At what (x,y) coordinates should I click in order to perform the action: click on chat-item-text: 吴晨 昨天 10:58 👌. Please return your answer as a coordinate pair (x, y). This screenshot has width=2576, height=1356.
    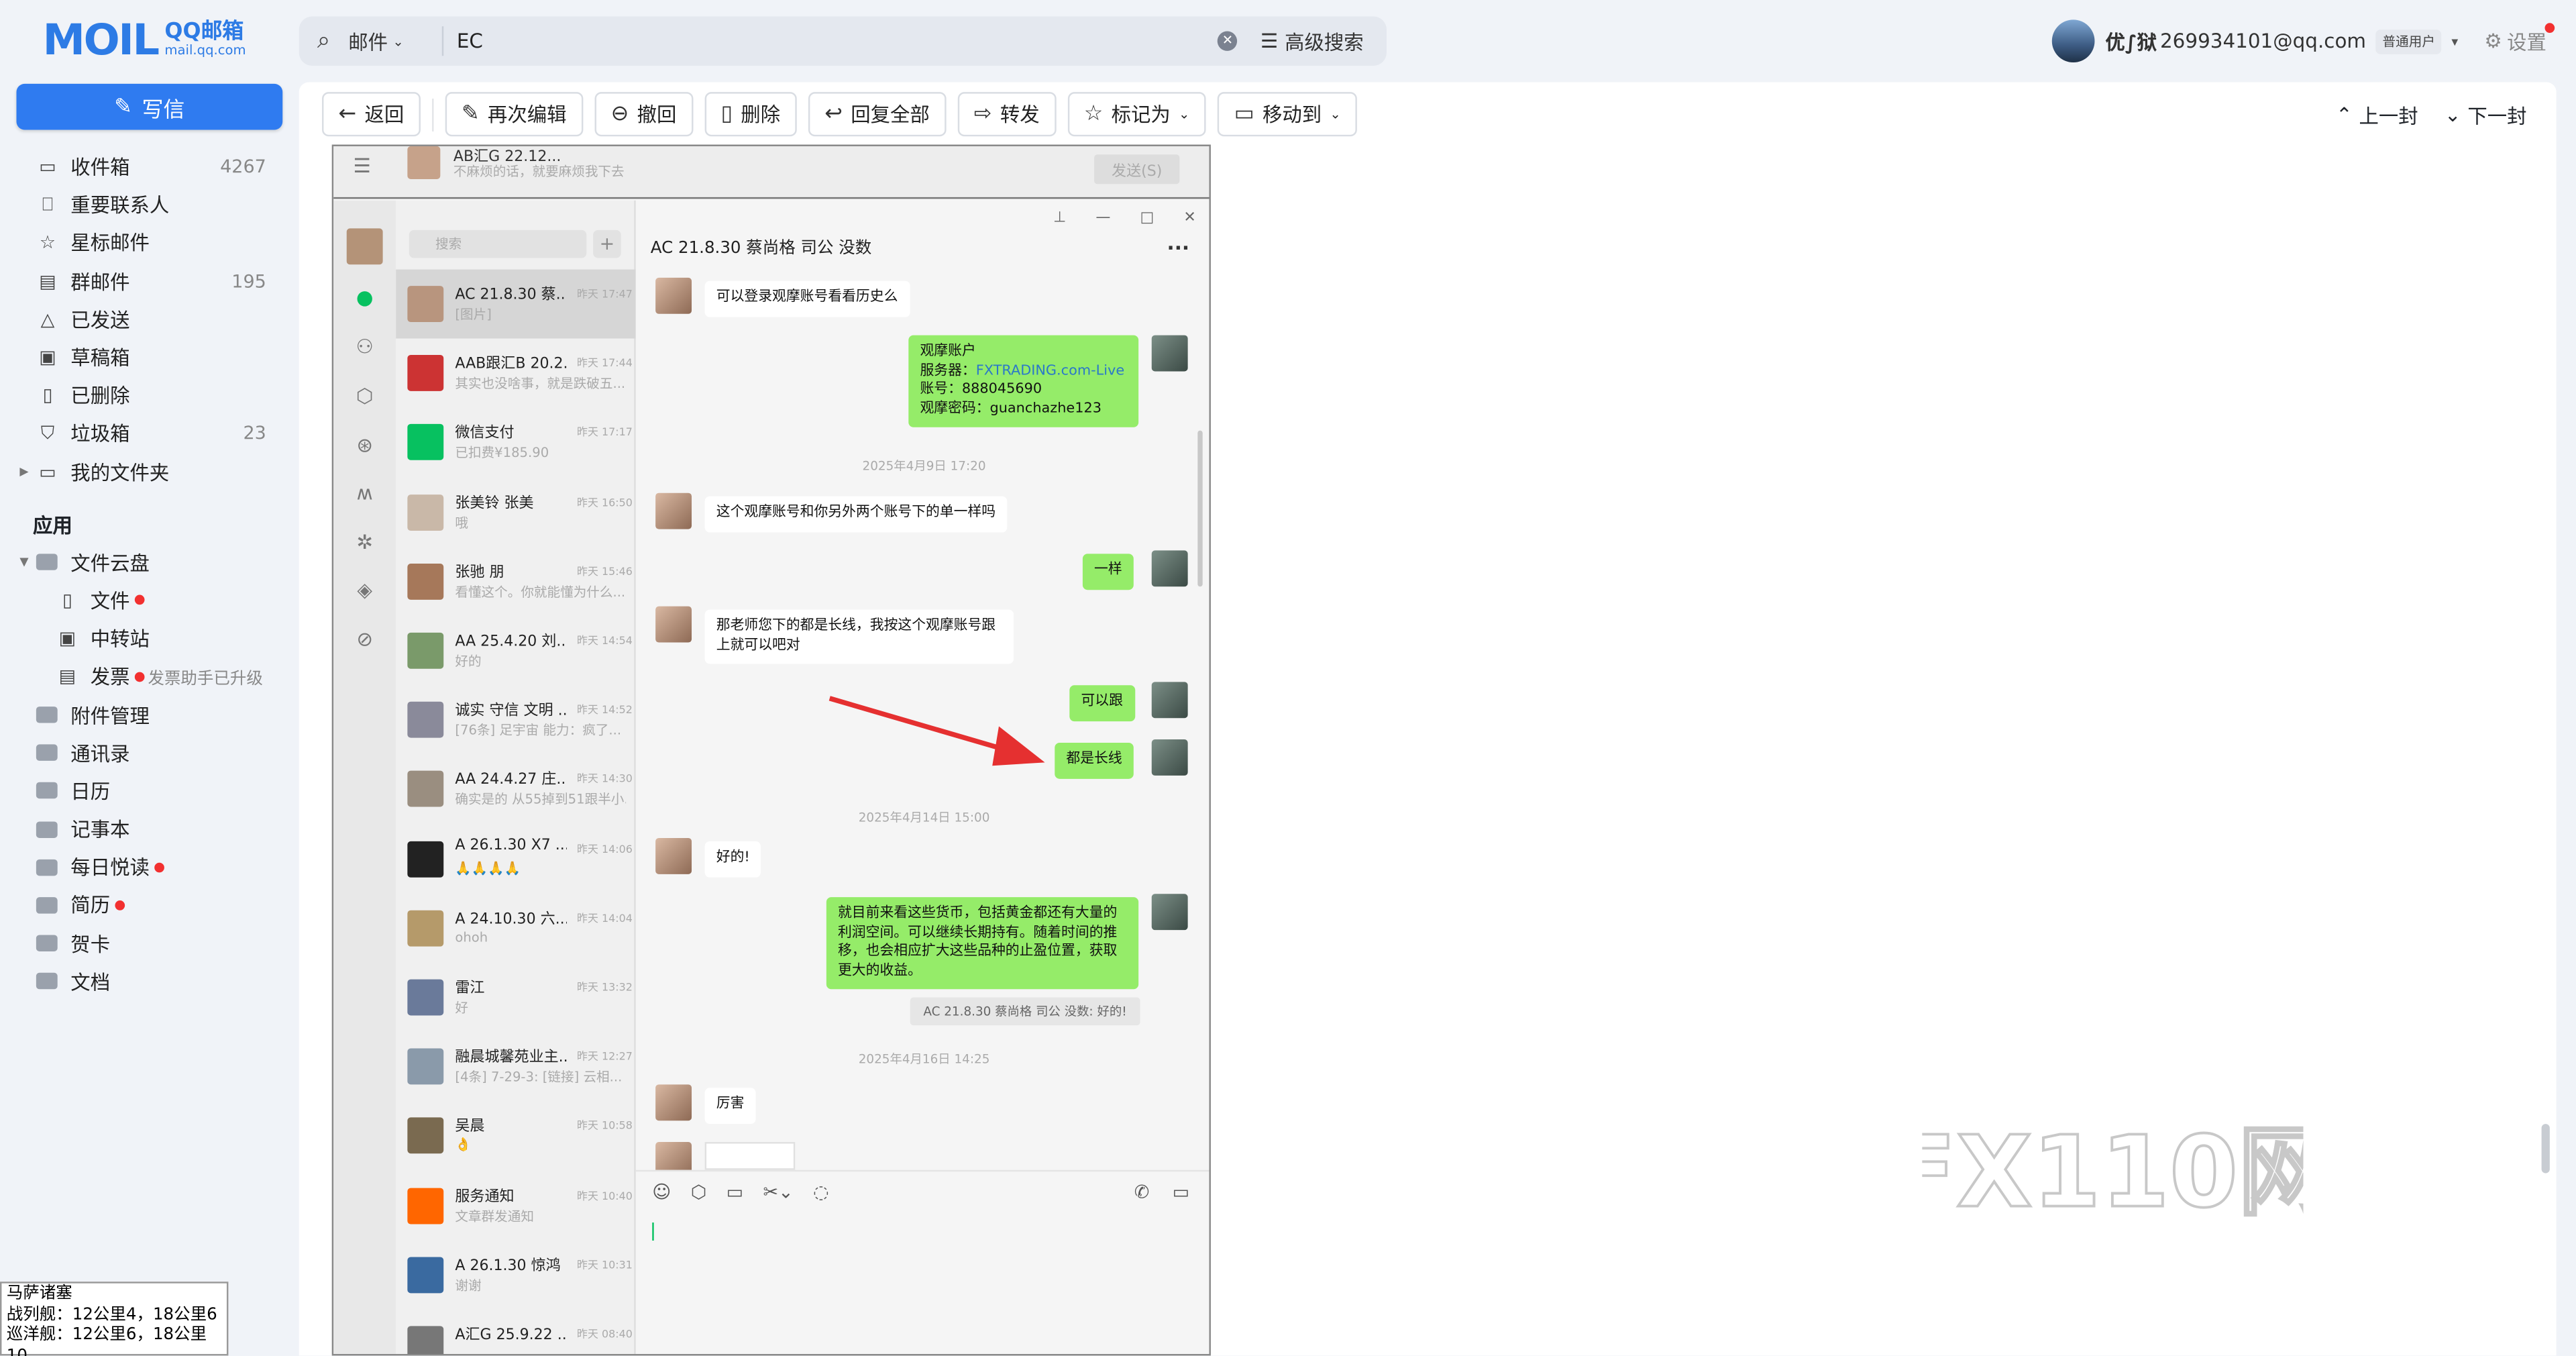
    Looking at the image, I should click on (543, 1135).